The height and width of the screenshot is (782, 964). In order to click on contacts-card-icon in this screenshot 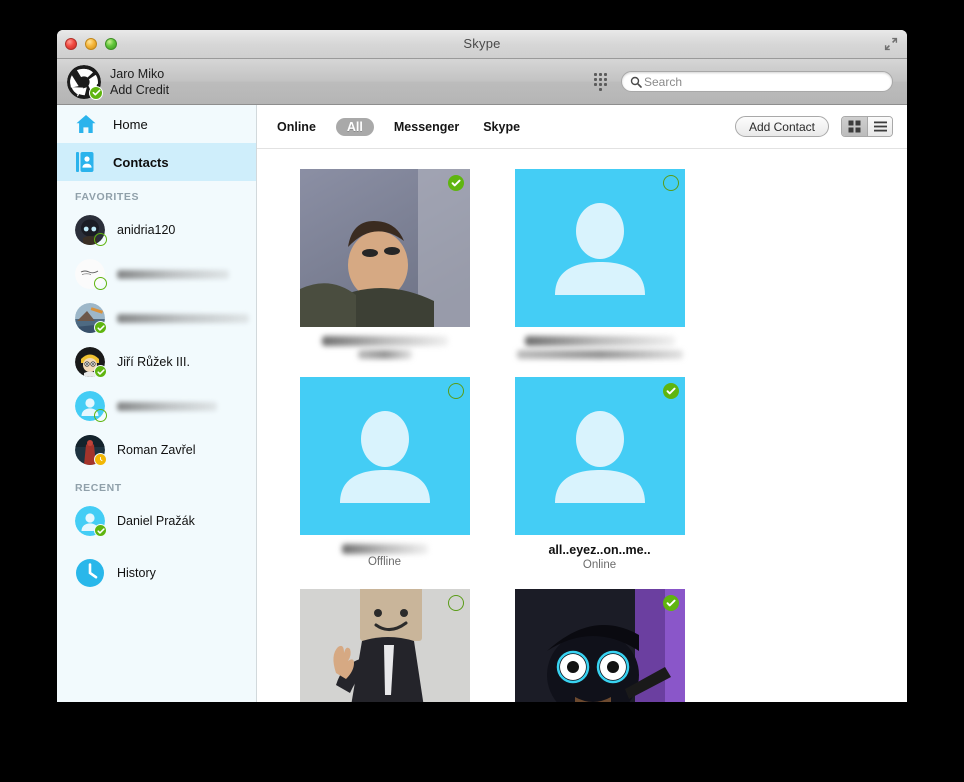, I will do `click(88, 162)`.